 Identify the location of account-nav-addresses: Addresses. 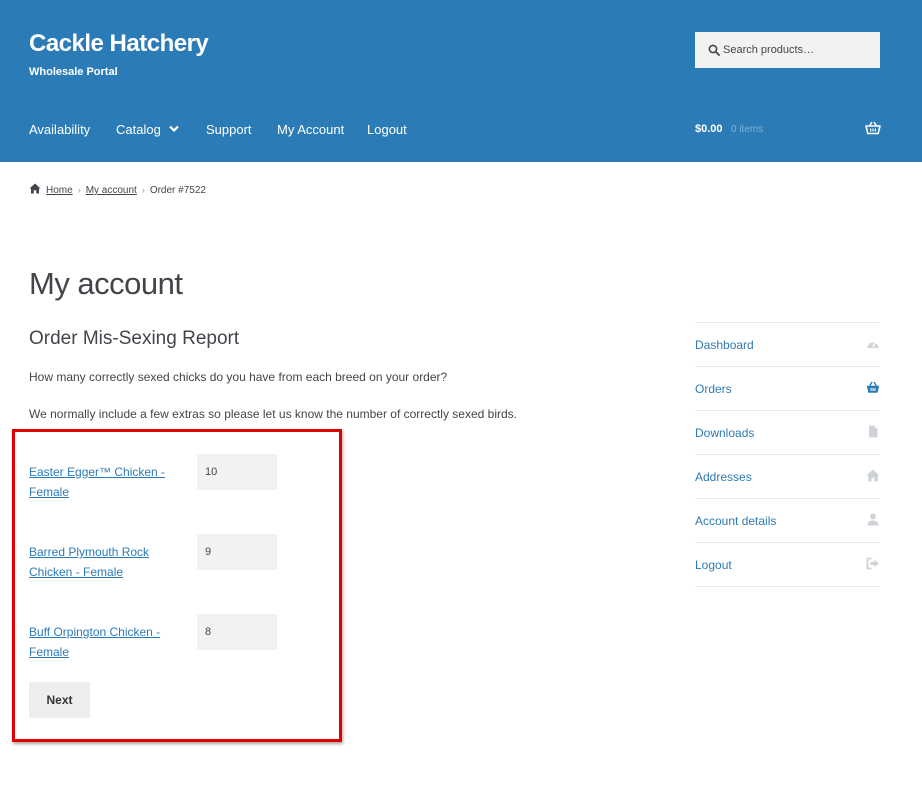
(787, 477).